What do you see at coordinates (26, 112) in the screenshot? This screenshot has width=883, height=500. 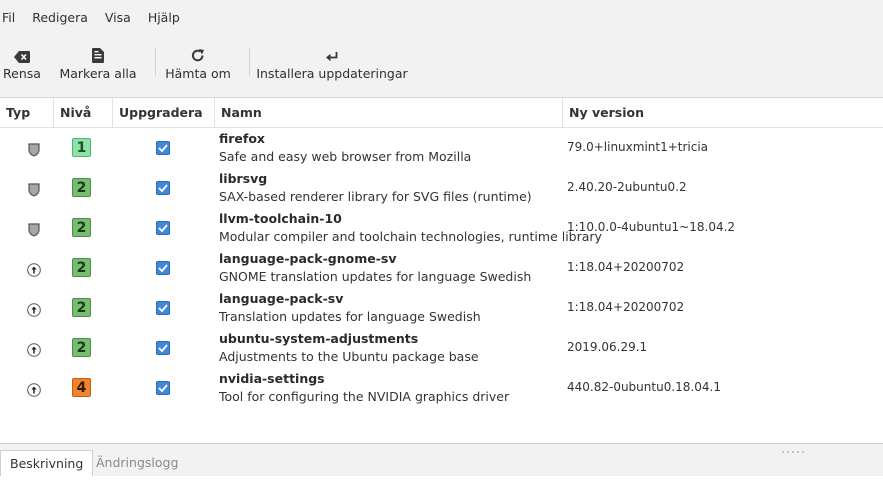 I see `column-type: Typ` at bounding box center [26, 112].